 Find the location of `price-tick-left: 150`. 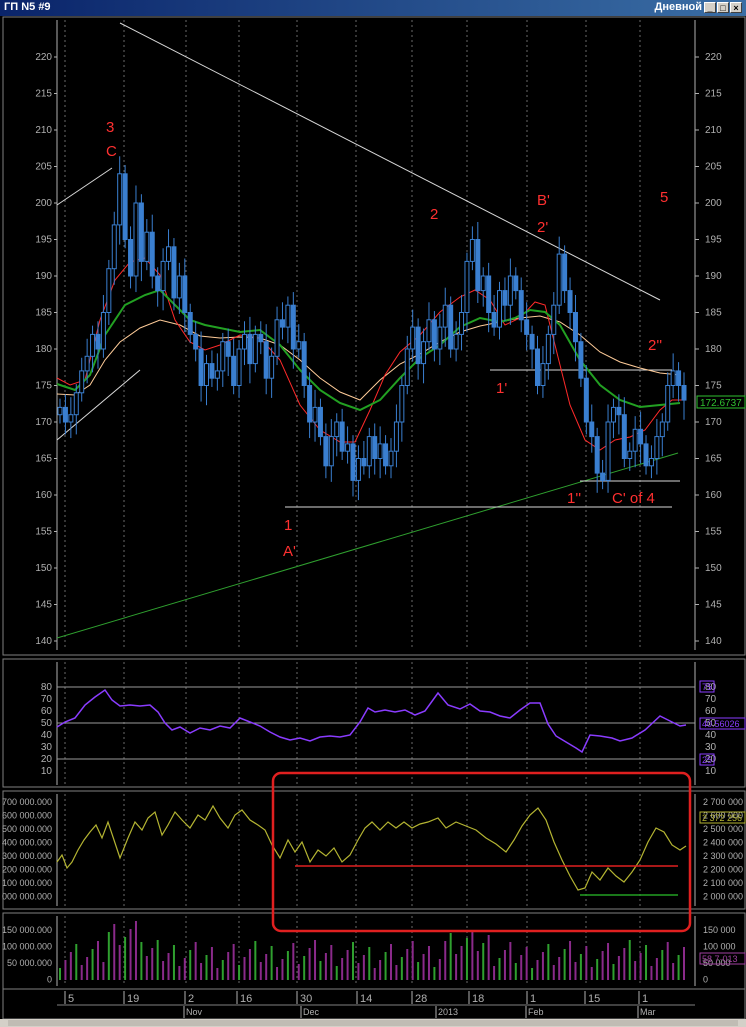

price-tick-left: 150 is located at coordinates (43, 568).